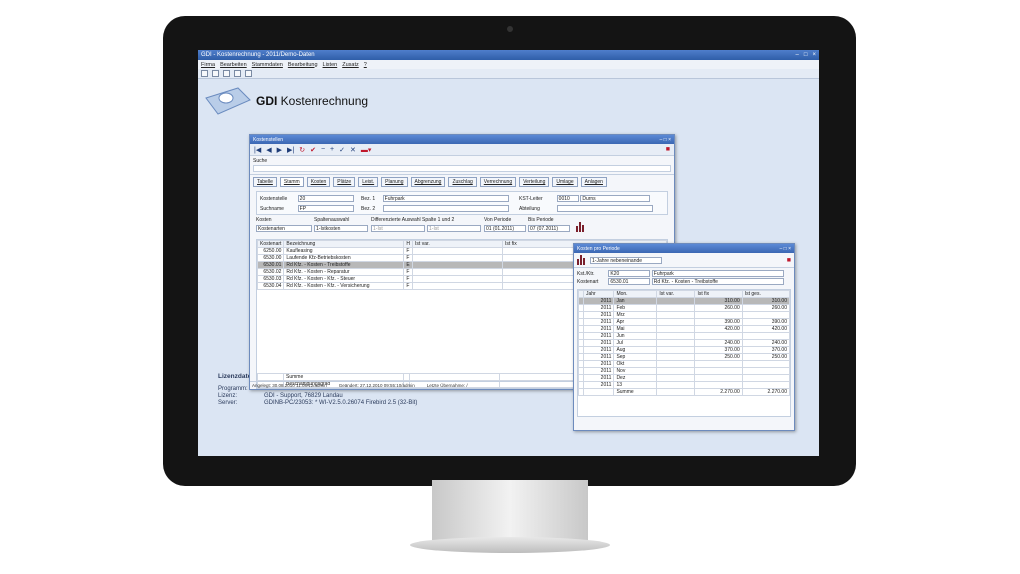  What do you see at coordinates (684, 343) in the screenshot?
I see `table-row: 2011 Jul 240.00 240.00` at bounding box center [684, 343].